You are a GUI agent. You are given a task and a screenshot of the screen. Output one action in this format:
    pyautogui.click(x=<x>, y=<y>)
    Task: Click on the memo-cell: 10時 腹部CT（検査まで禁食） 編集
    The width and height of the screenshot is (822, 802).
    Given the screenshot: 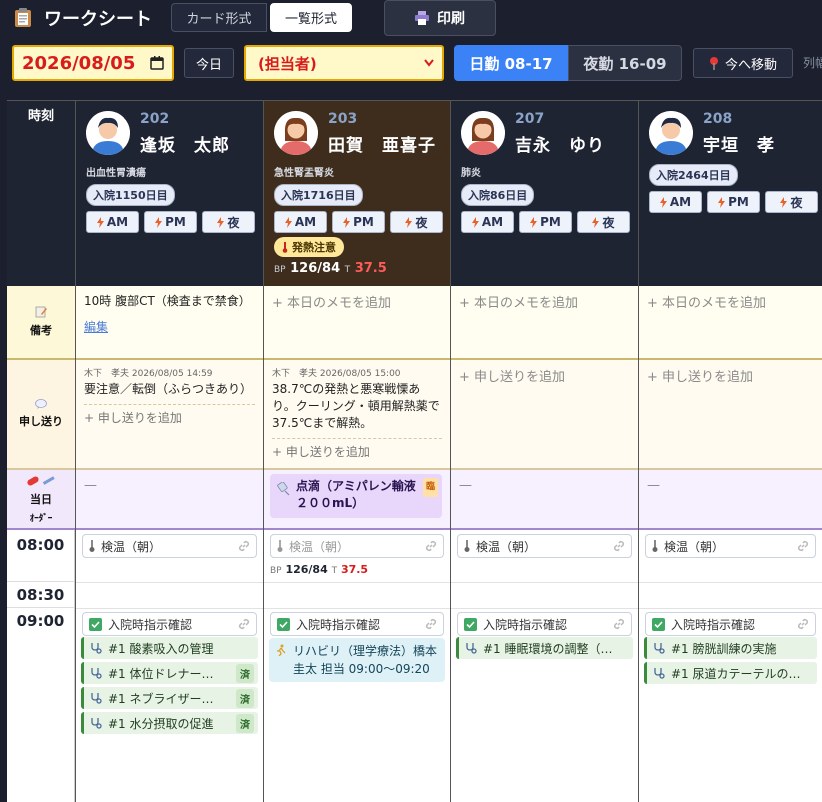 What is the action you would take?
    pyautogui.click(x=169, y=323)
    